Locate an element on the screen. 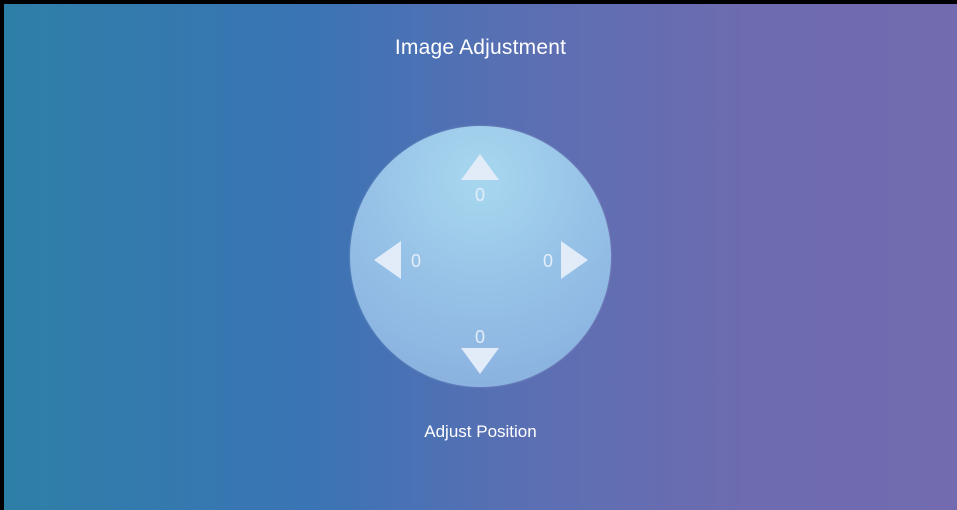  triangle-down-icon is located at coordinates (480, 361).